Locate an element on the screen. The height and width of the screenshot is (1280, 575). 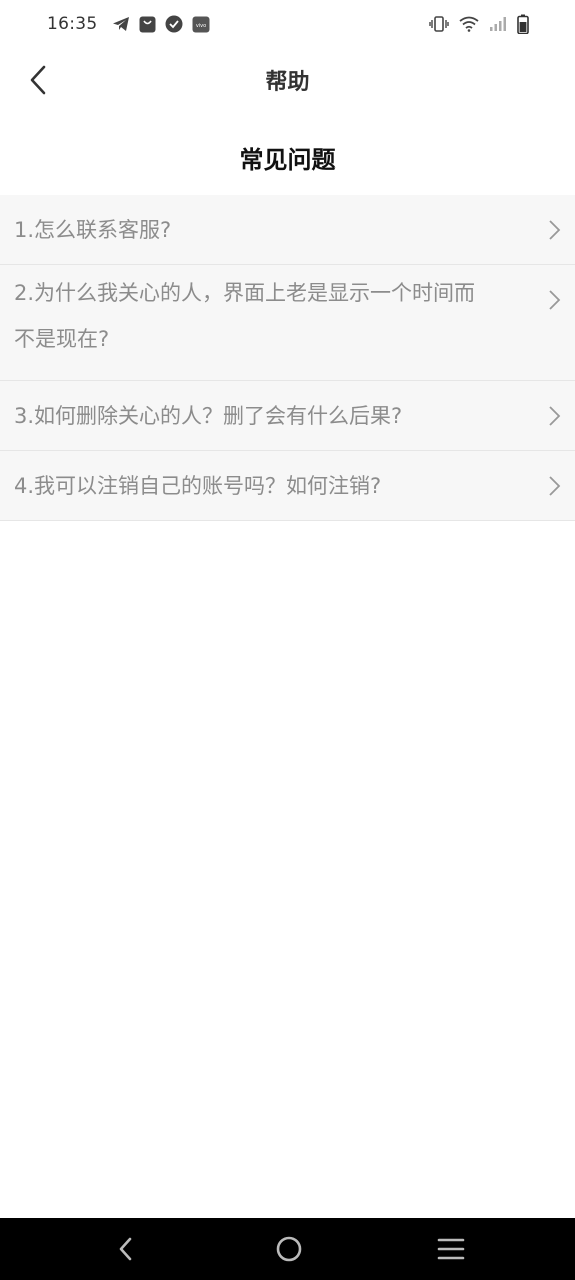
nav-back-icon is located at coordinates (125, 1249).